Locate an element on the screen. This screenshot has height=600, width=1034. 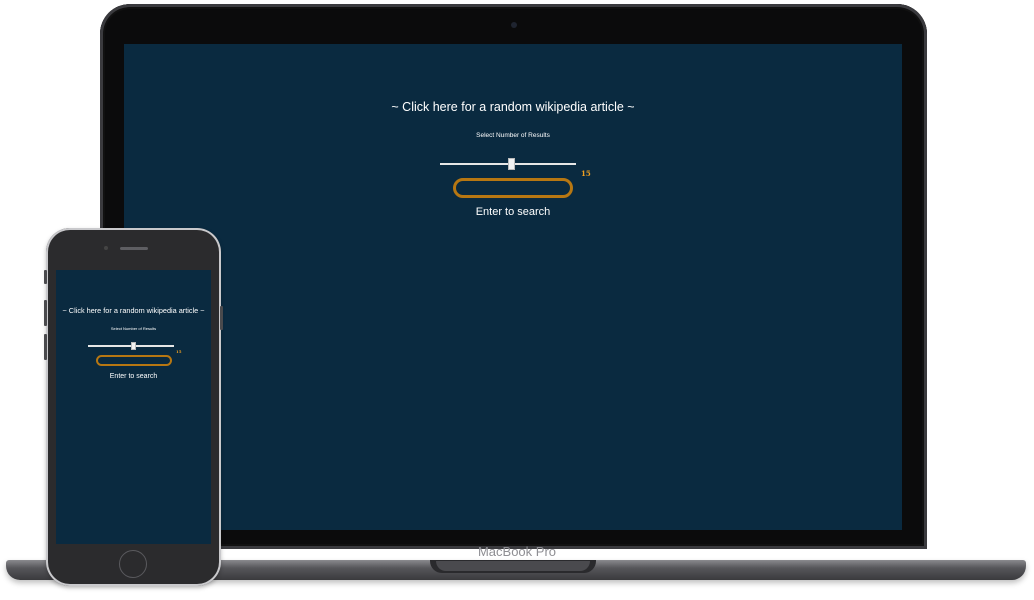
phone-power-button is located at coordinates (221, 318).